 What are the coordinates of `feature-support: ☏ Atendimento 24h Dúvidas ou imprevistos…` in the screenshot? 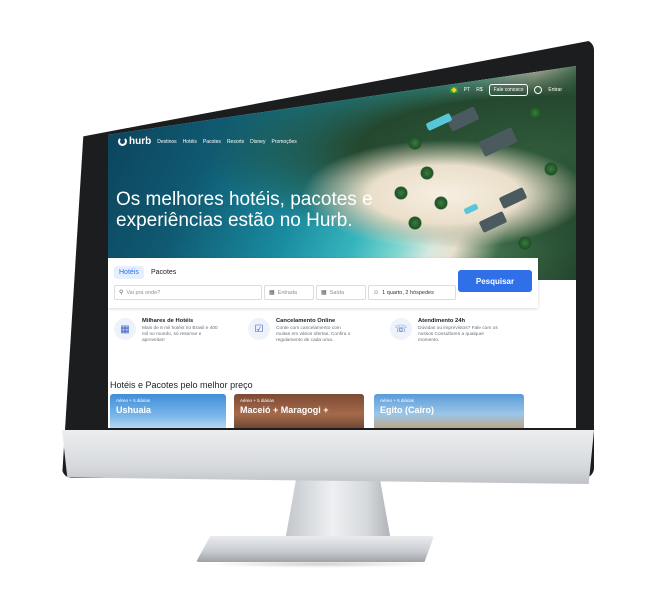 It's located at (444, 331).